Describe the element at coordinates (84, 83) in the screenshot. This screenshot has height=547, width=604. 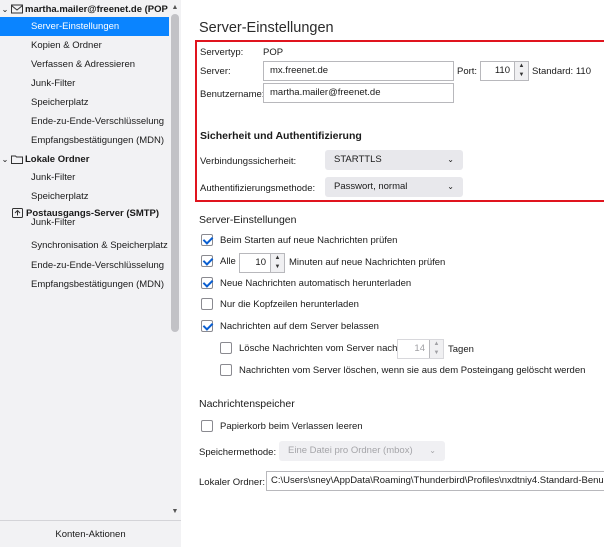
I see `sidebar-item-junk-filter: Junk-Filter` at that location.